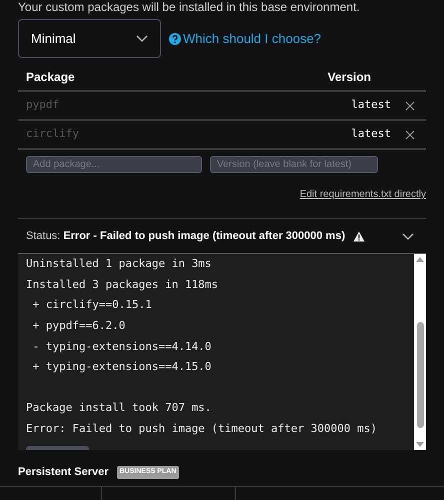 The width and height of the screenshot is (444, 500). What do you see at coordinates (359, 236) in the screenshot?
I see `warning-icon` at bounding box center [359, 236].